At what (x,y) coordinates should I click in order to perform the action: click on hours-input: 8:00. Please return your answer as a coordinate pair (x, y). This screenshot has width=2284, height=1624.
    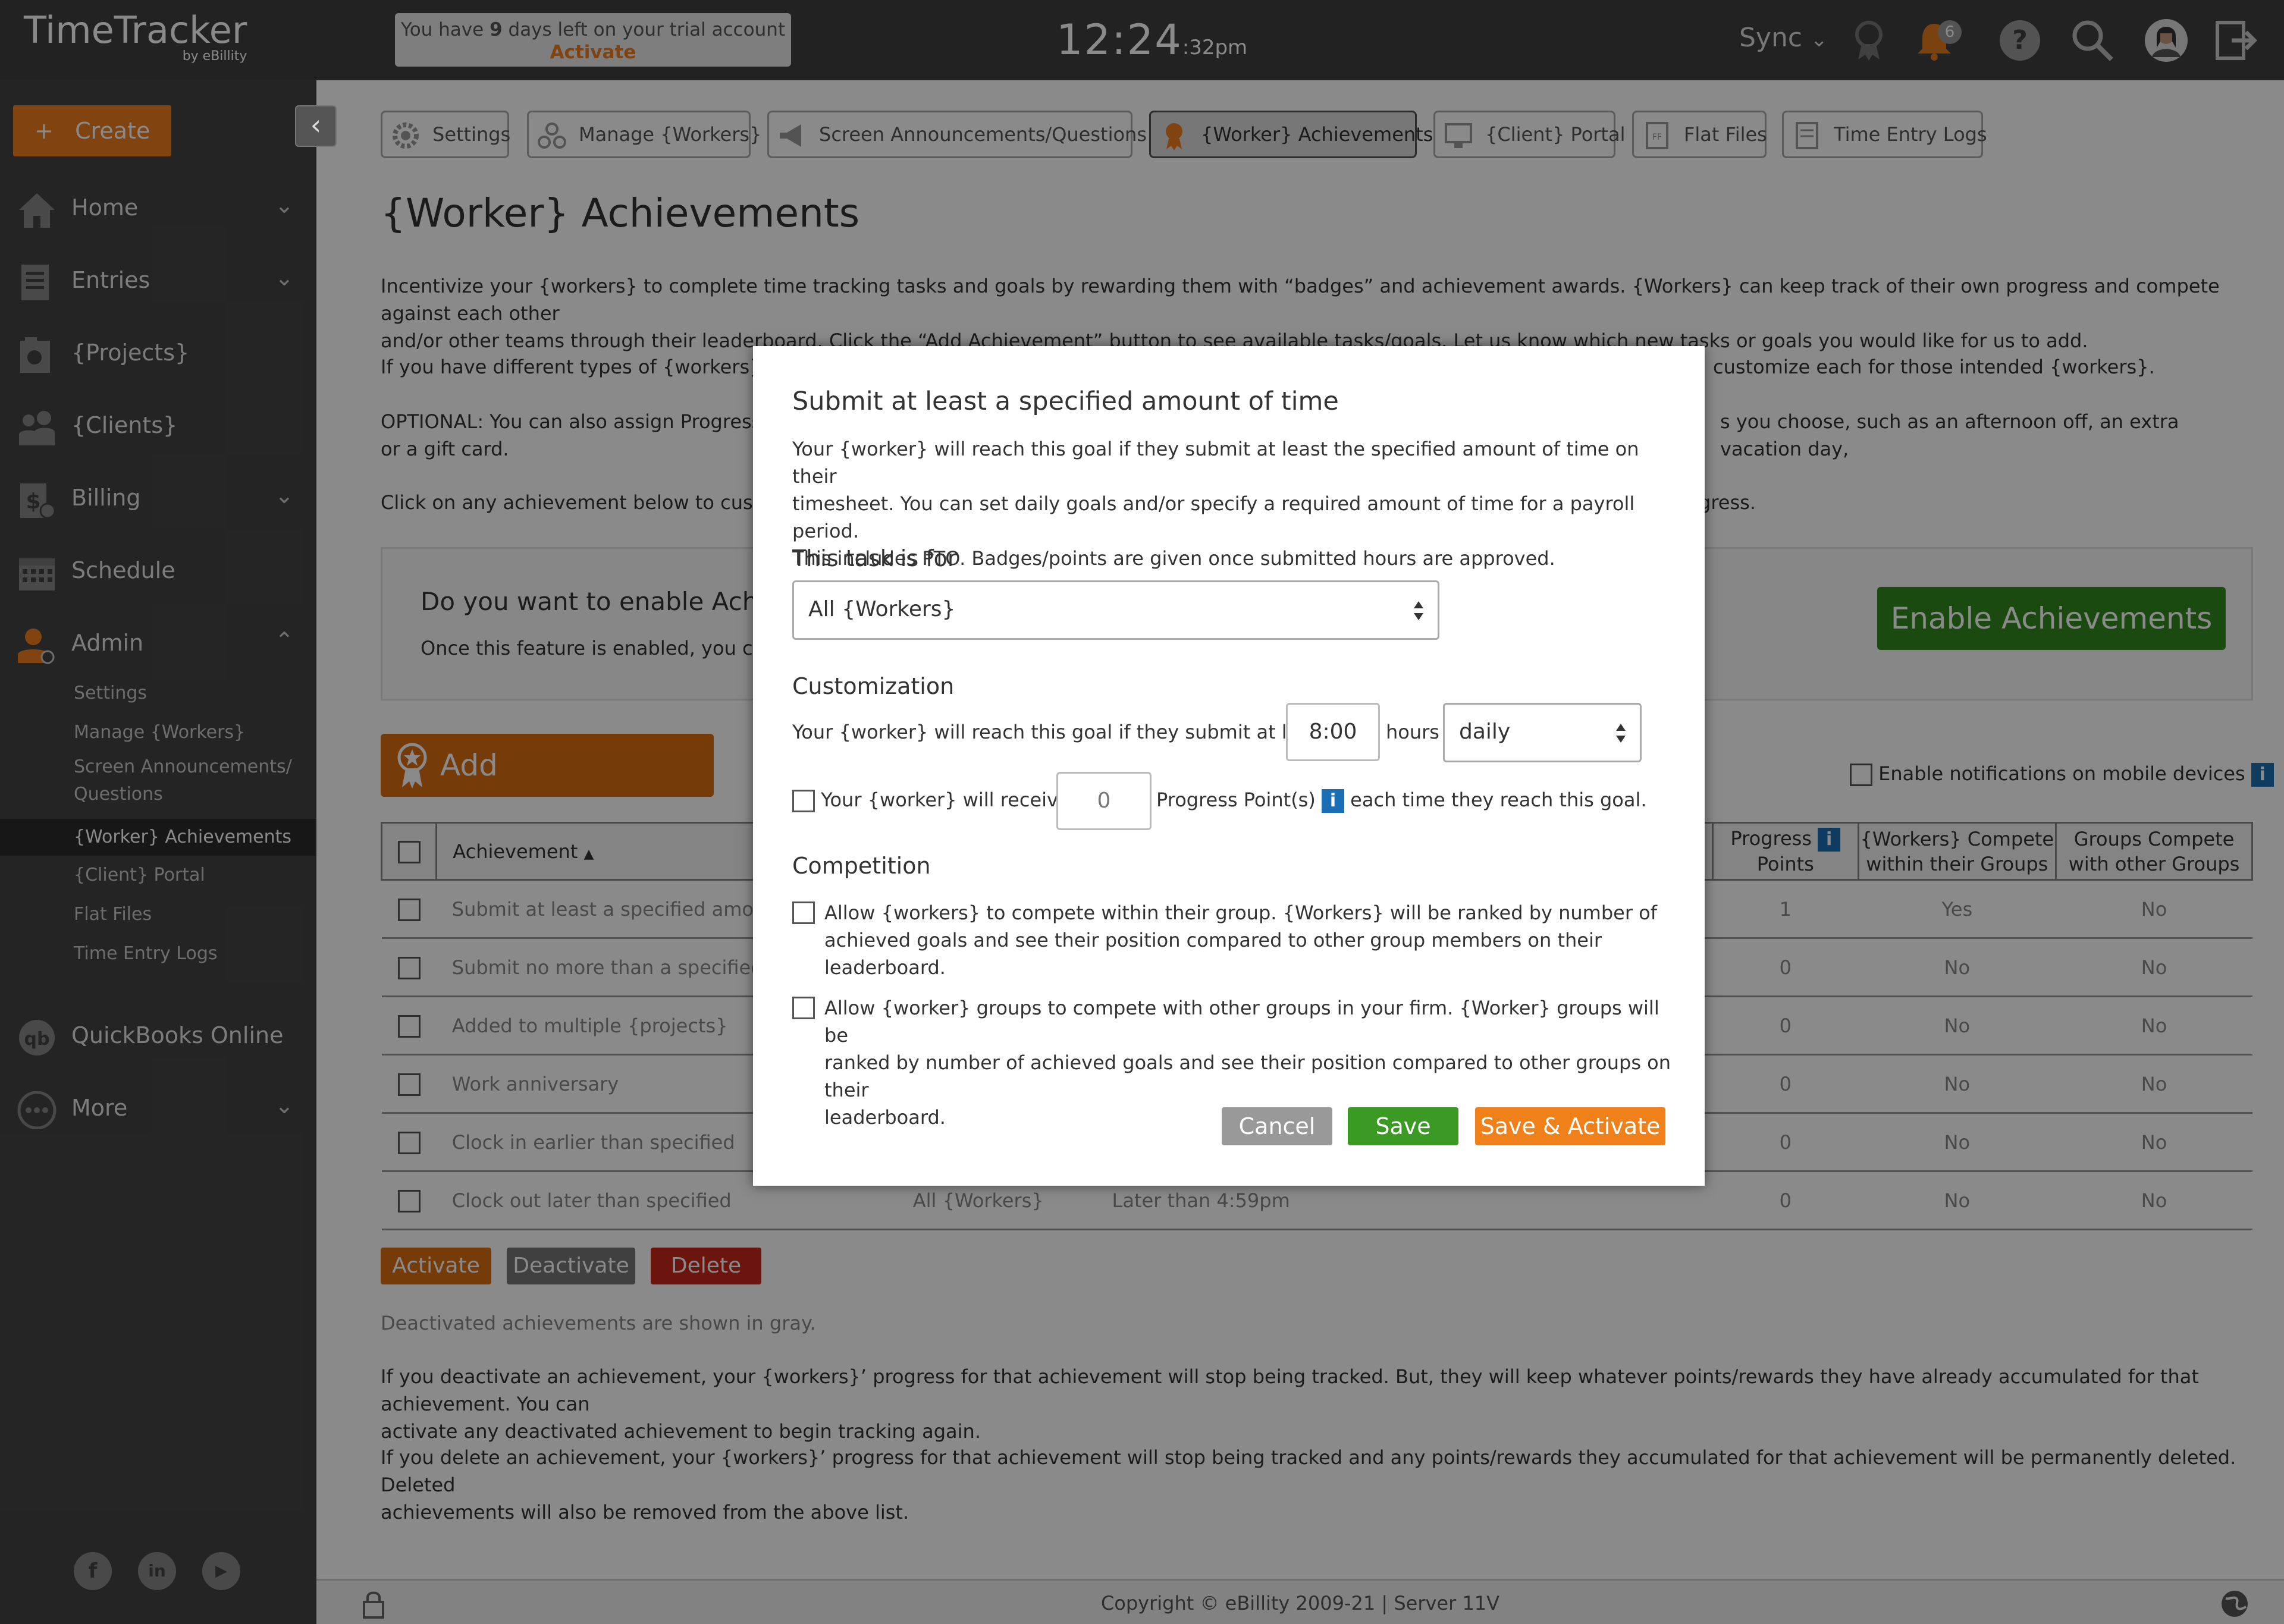
    Looking at the image, I should click on (1333, 732).